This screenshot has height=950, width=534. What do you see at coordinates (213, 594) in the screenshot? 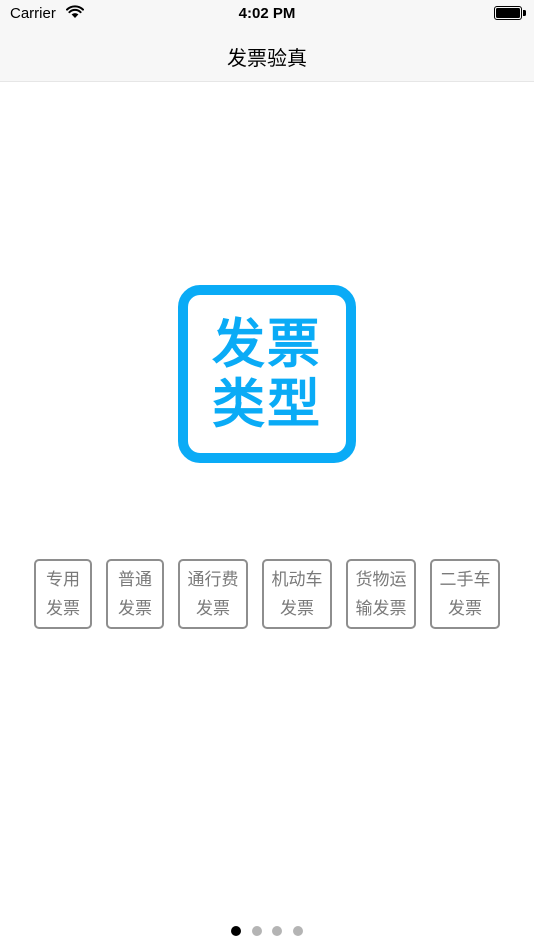
I see `tag-toll-invoice: 通行费 发票` at bounding box center [213, 594].